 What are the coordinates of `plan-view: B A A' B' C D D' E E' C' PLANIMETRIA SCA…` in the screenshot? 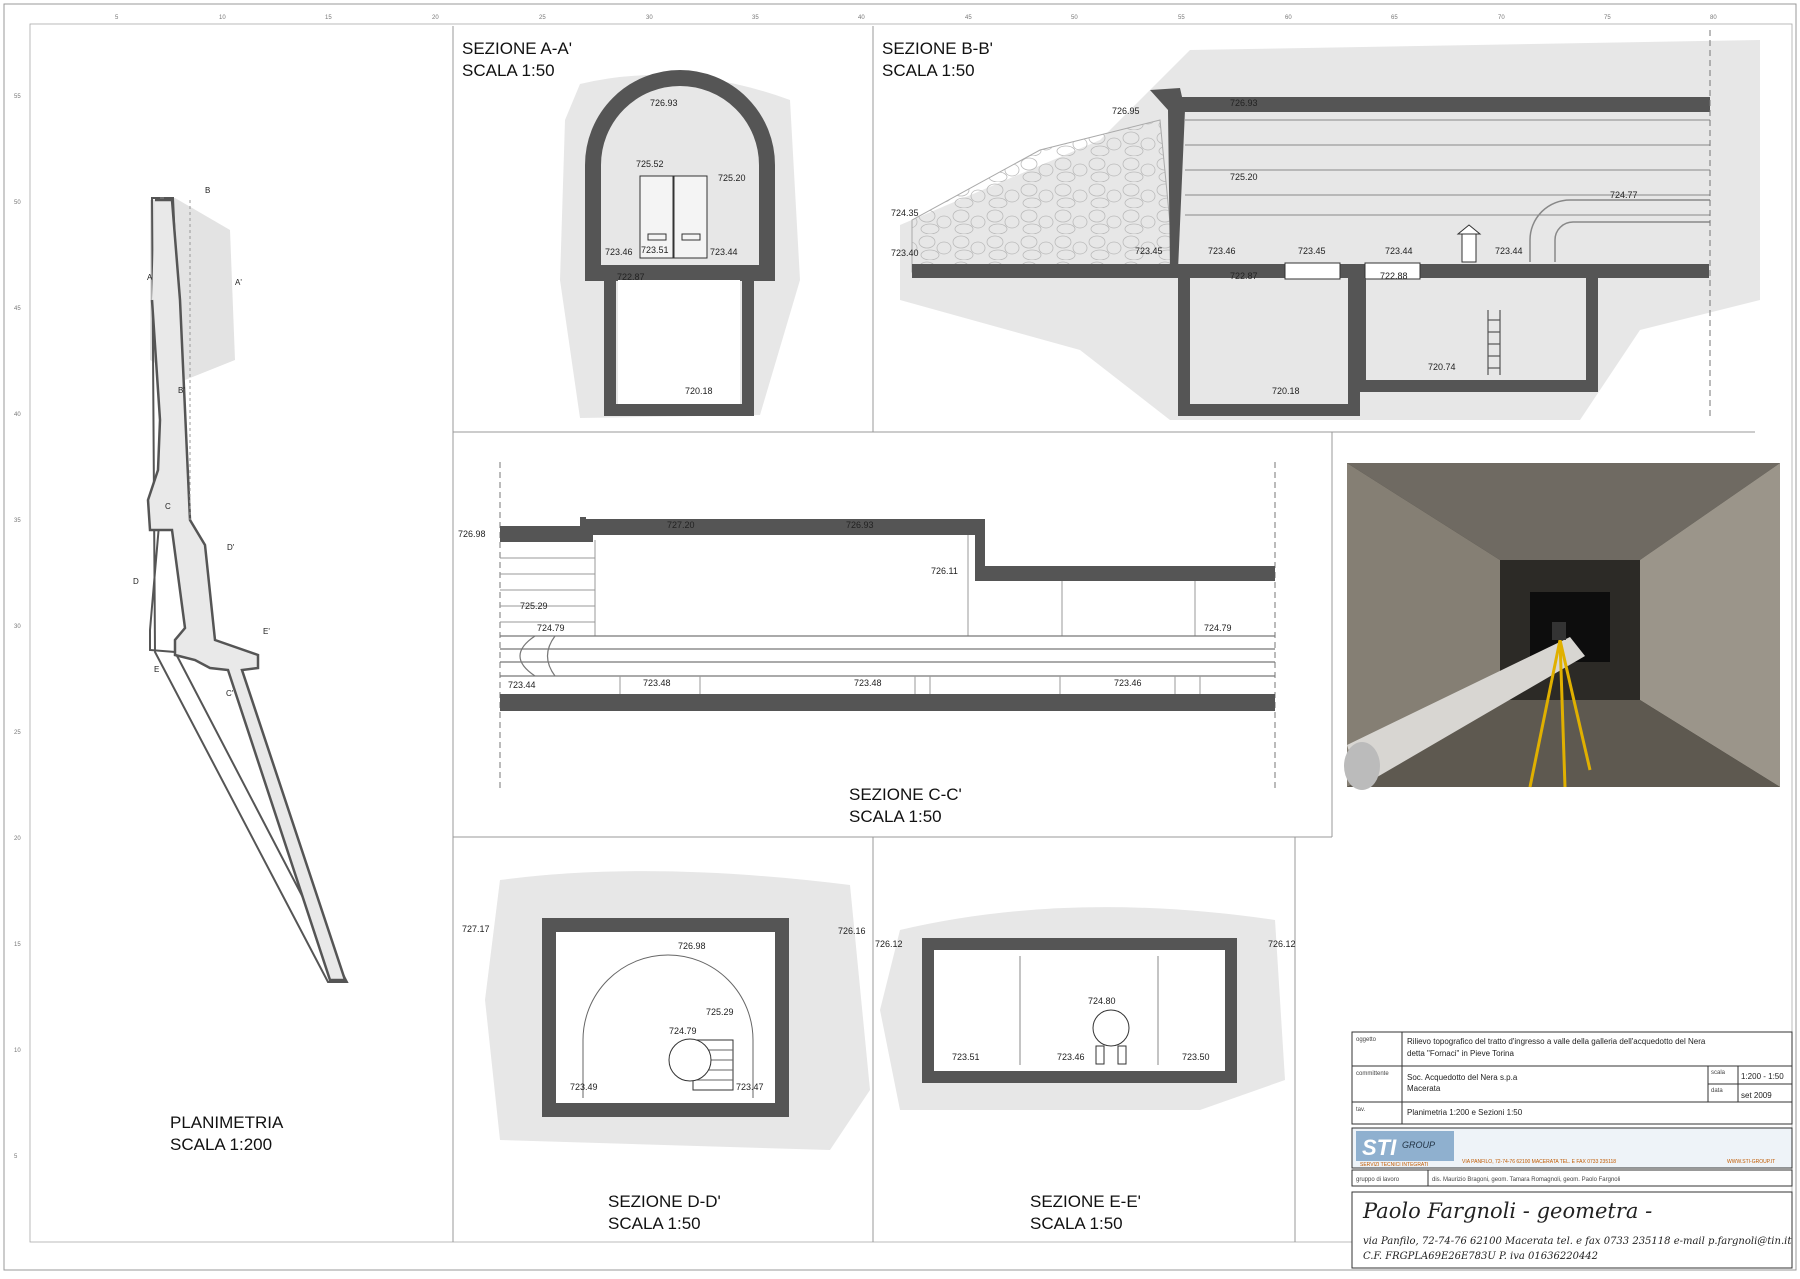 It's located at (241, 670).